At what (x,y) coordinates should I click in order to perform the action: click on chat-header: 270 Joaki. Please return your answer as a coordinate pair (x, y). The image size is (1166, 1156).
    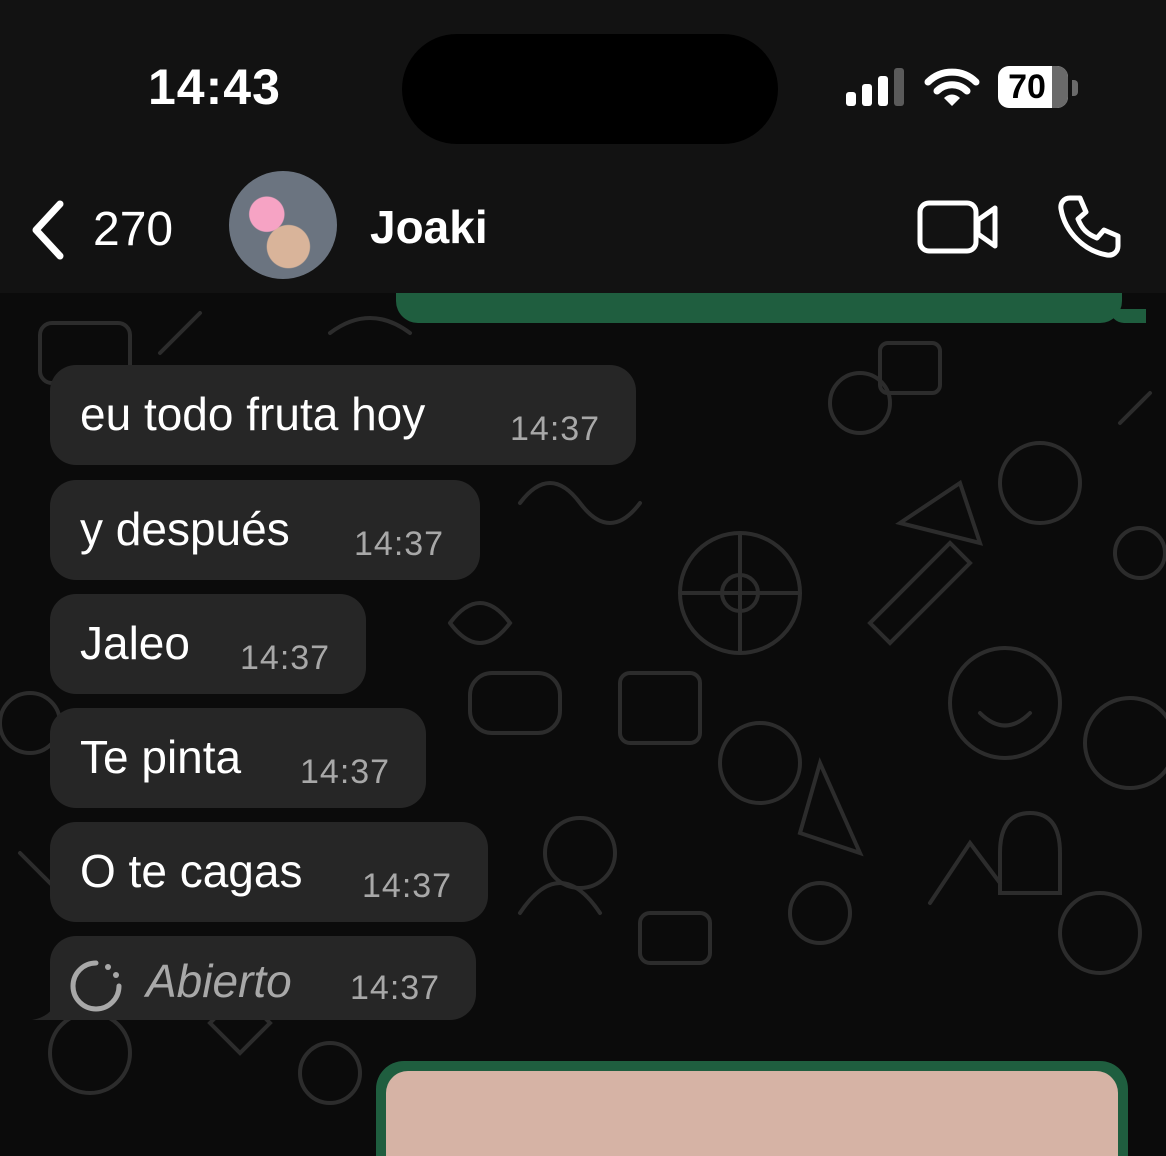
    Looking at the image, I should click on (583, 226).